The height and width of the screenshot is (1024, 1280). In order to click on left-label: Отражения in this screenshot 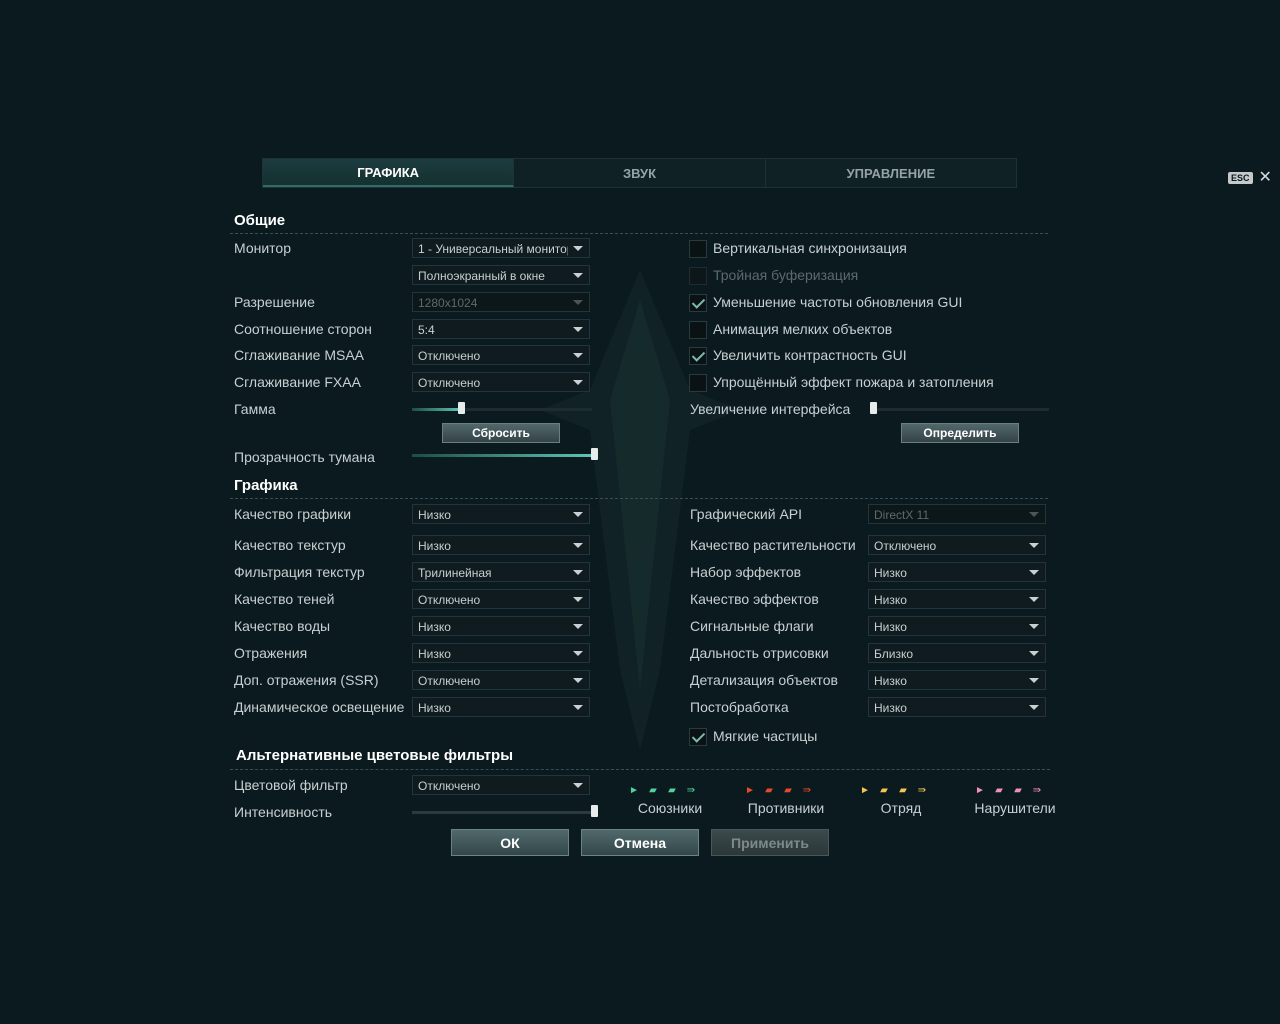, I will do `click(271, 653)`.